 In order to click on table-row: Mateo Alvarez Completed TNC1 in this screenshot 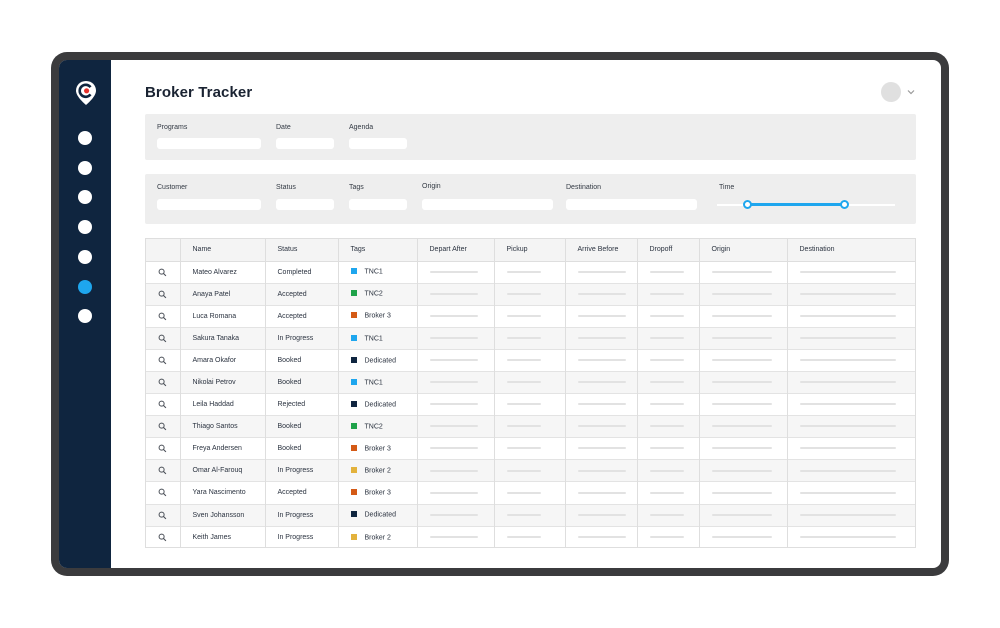, I will do `click(530, 272)`.